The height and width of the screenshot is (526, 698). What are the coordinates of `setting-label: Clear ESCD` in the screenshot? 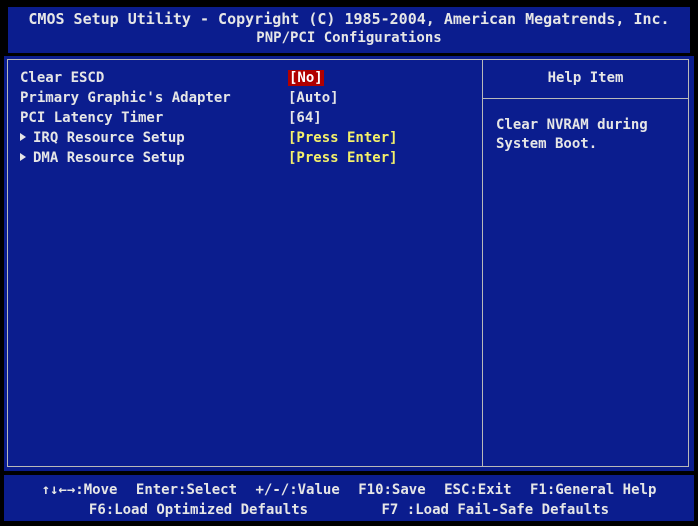 It's located at (62, 78).